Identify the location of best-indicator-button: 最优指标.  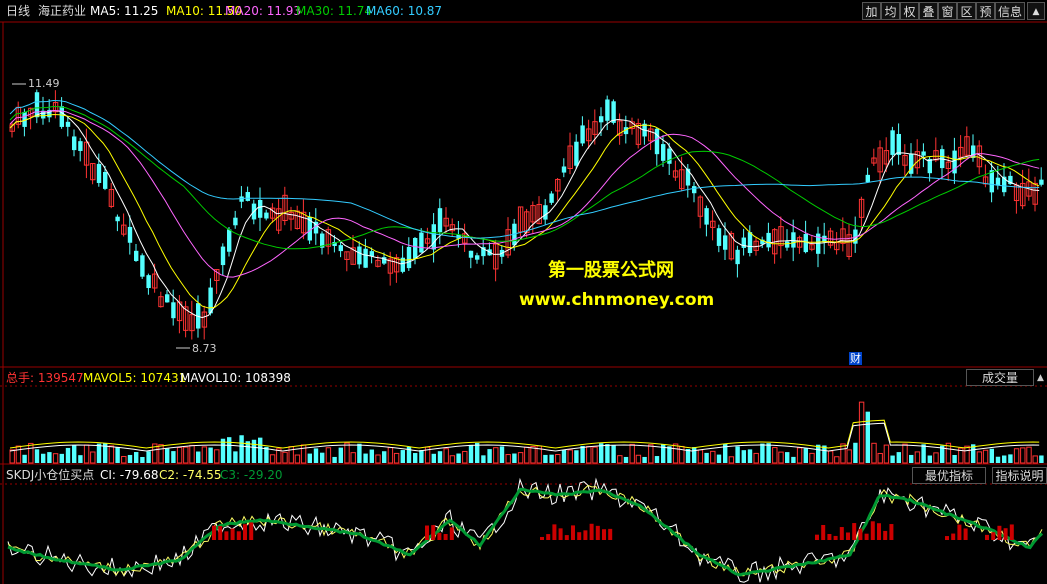
(949, 475).